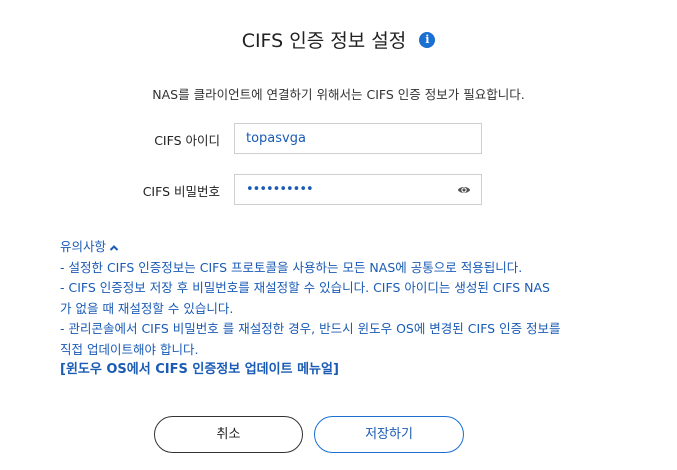 The width and height of the screenshot is (677, 470). I want to click on cifs-id-input, so click(345, 138).